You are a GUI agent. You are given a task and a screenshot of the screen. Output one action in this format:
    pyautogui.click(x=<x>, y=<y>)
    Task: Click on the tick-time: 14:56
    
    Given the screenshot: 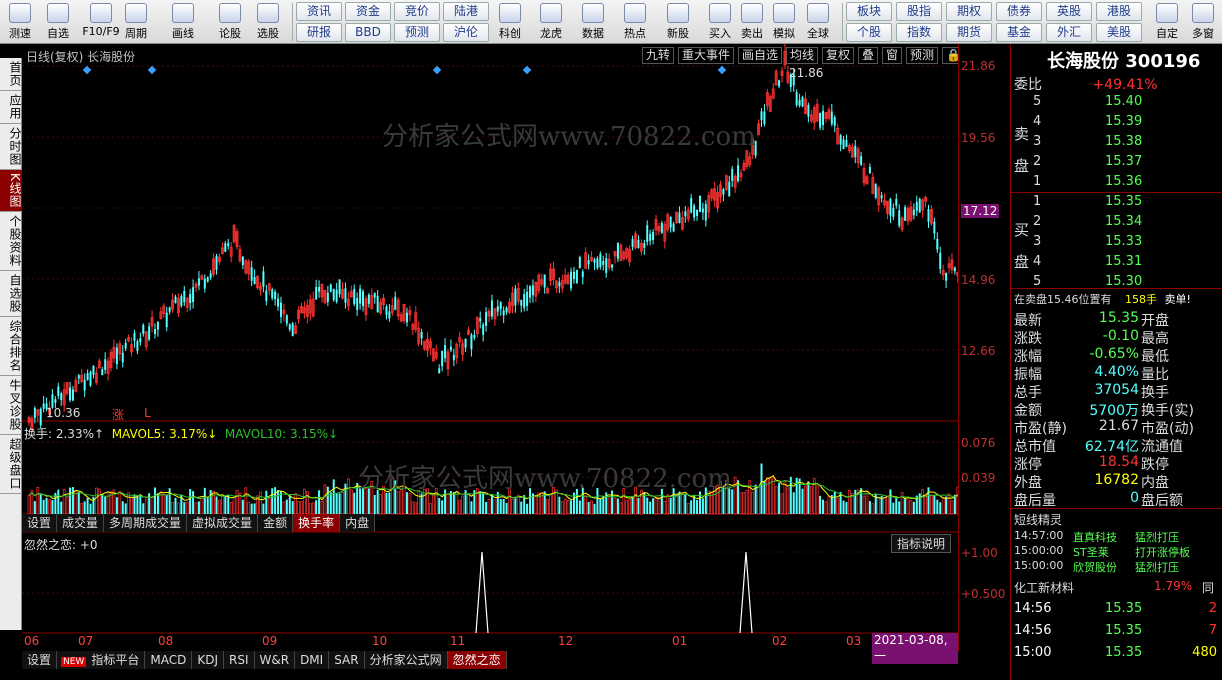 What is the action you would take?
    pyautogui.click(x=1033, y=608)
    